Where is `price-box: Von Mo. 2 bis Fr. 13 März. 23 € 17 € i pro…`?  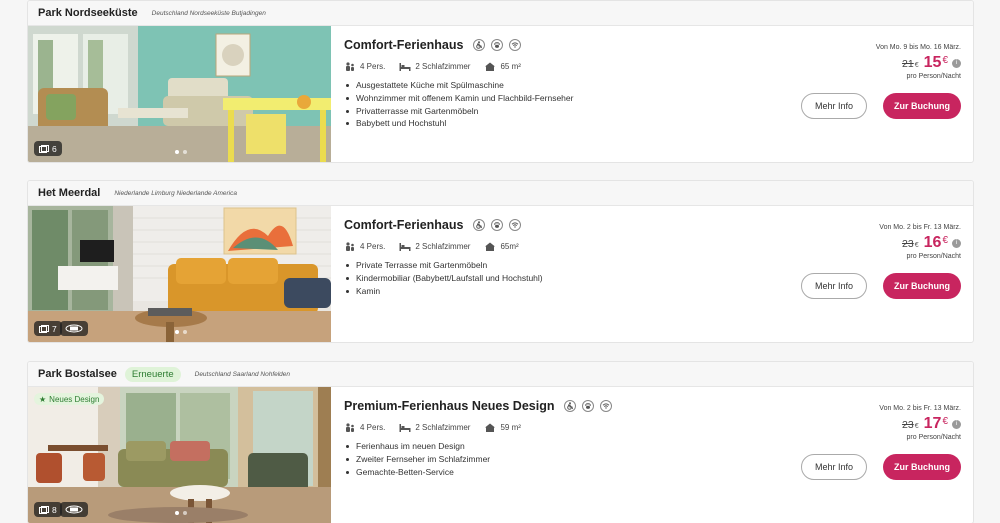
price-box: Von Mo. 2 bis Fr. 13 März. 23 € 17 € i pro… is located at coordinates (920, 423).